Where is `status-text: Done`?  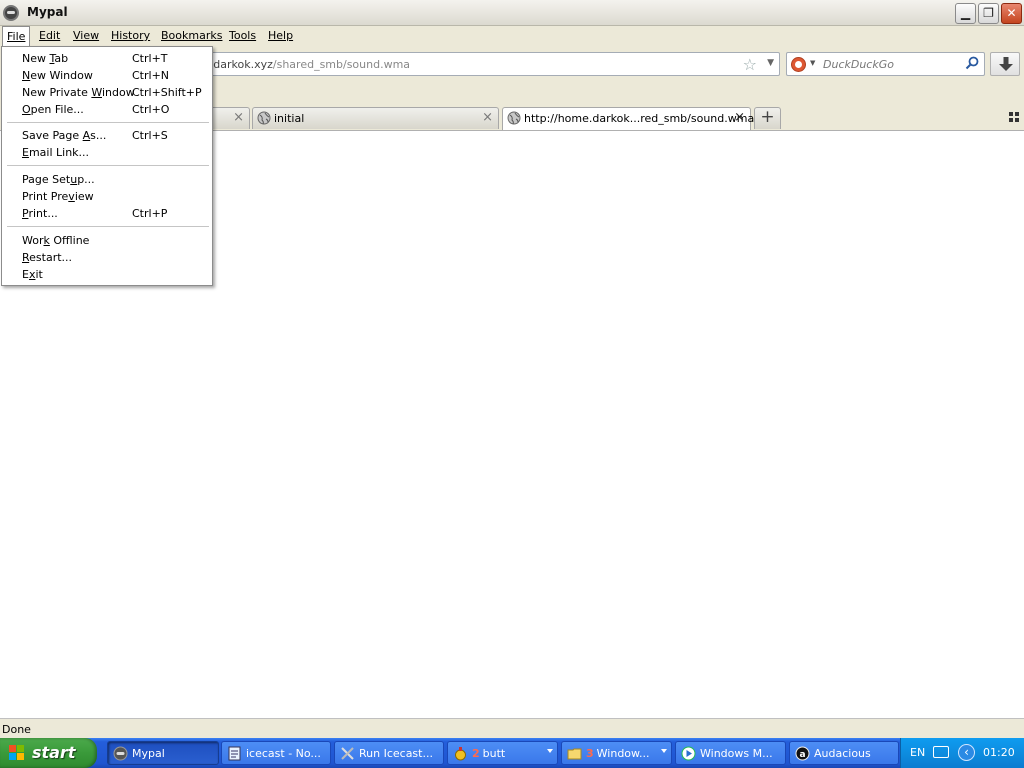 status-text: Done is located at coordinates (16, 729).